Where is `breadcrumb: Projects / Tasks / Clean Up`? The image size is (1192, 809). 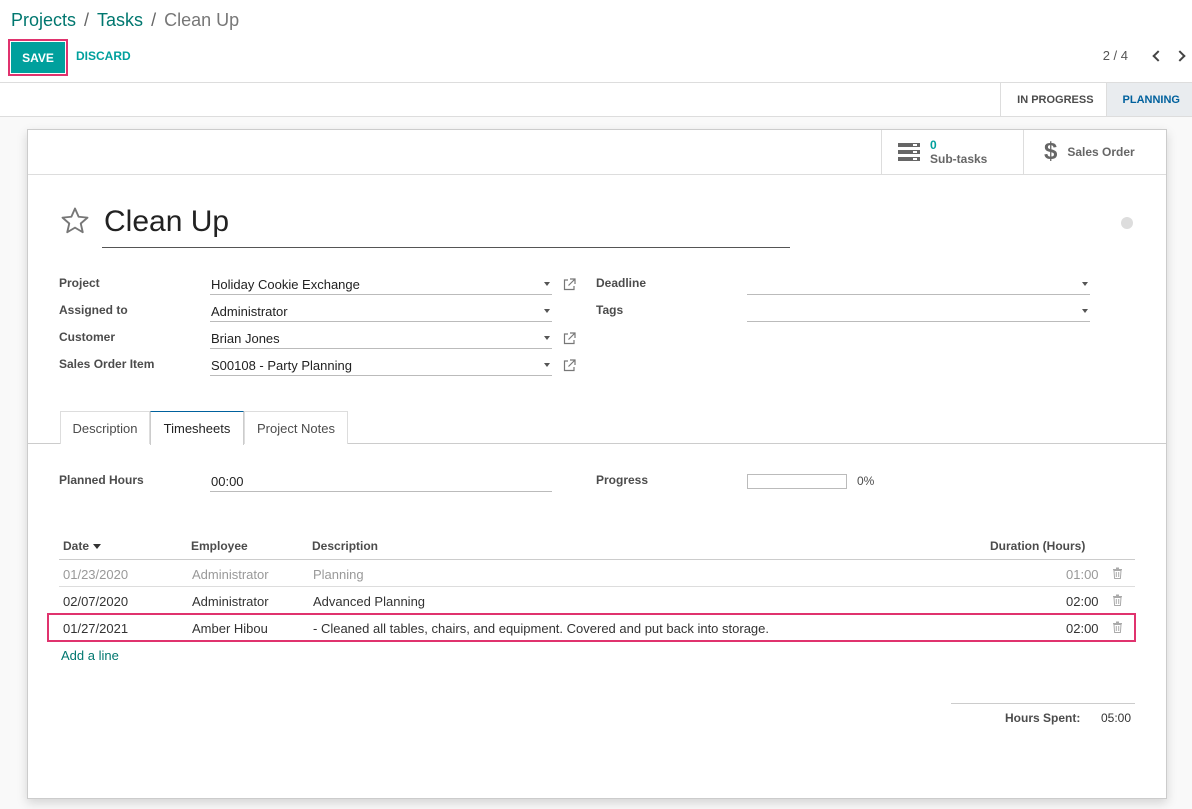 breadcrumb: Projects / Tasks / Clean Up is located at coordinates (125, 20).